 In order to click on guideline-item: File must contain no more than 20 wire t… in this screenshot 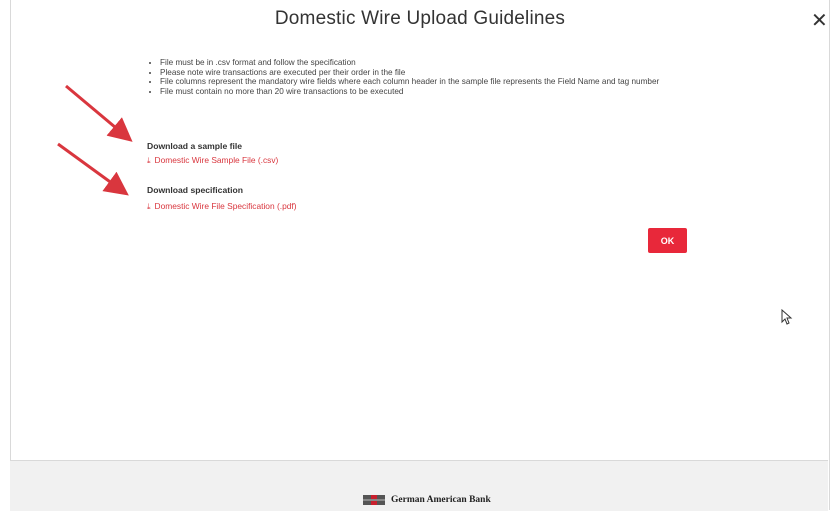, I will do `click(430, 92)`.